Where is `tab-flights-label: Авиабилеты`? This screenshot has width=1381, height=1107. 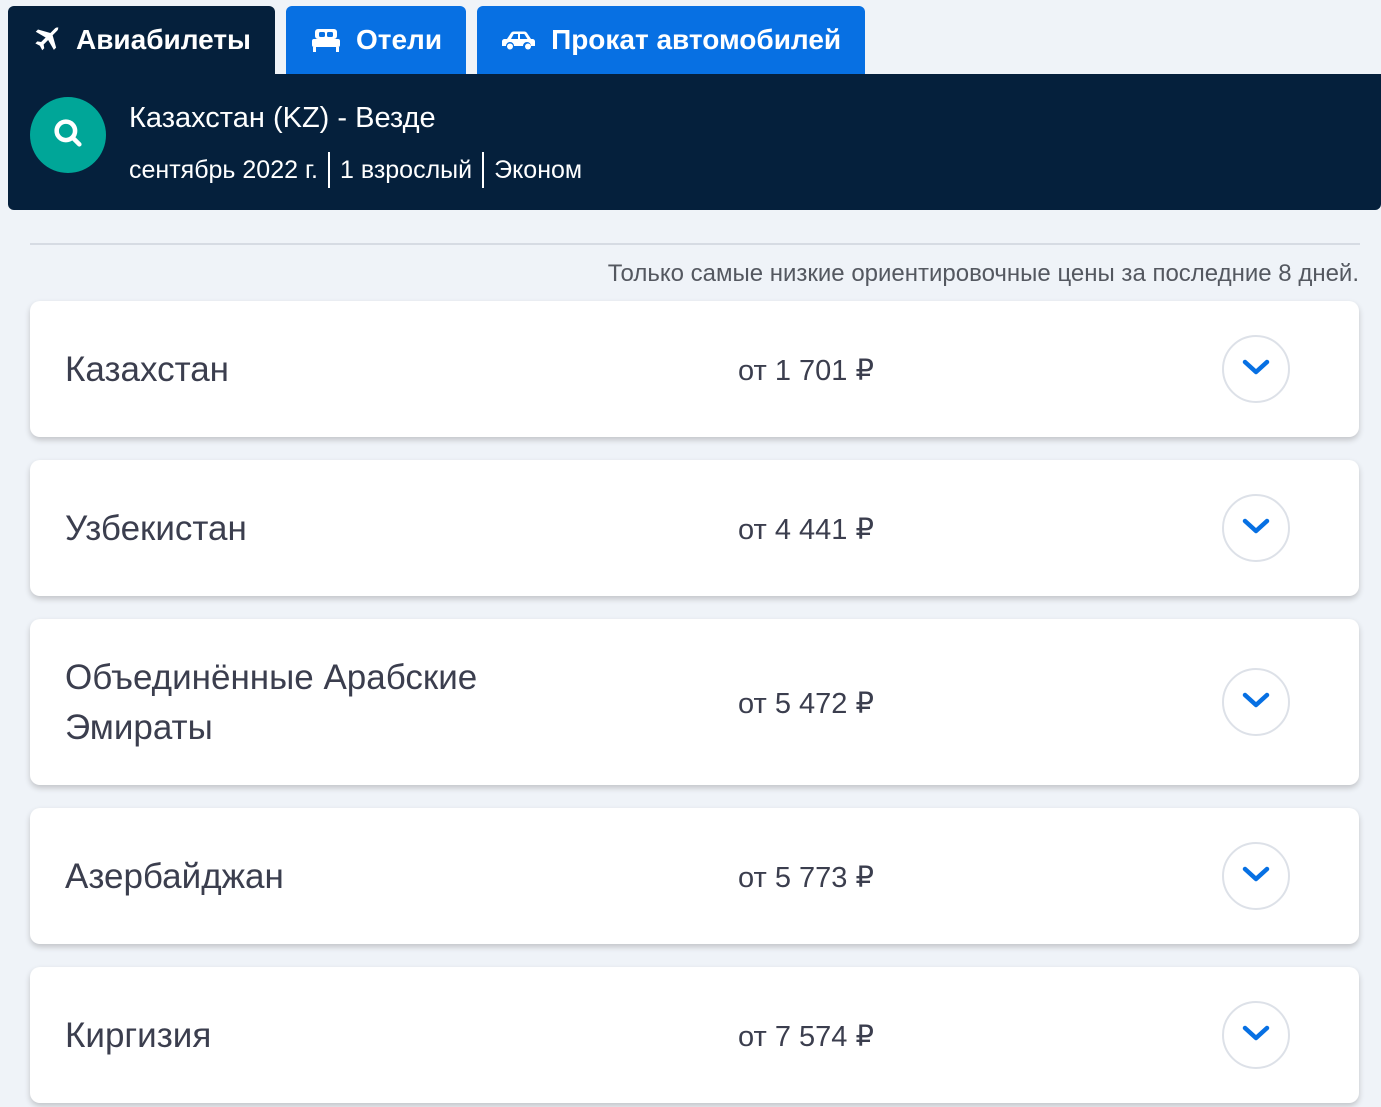 tab-flights-label: Авиабилеты is located at coordinates (163, 39).